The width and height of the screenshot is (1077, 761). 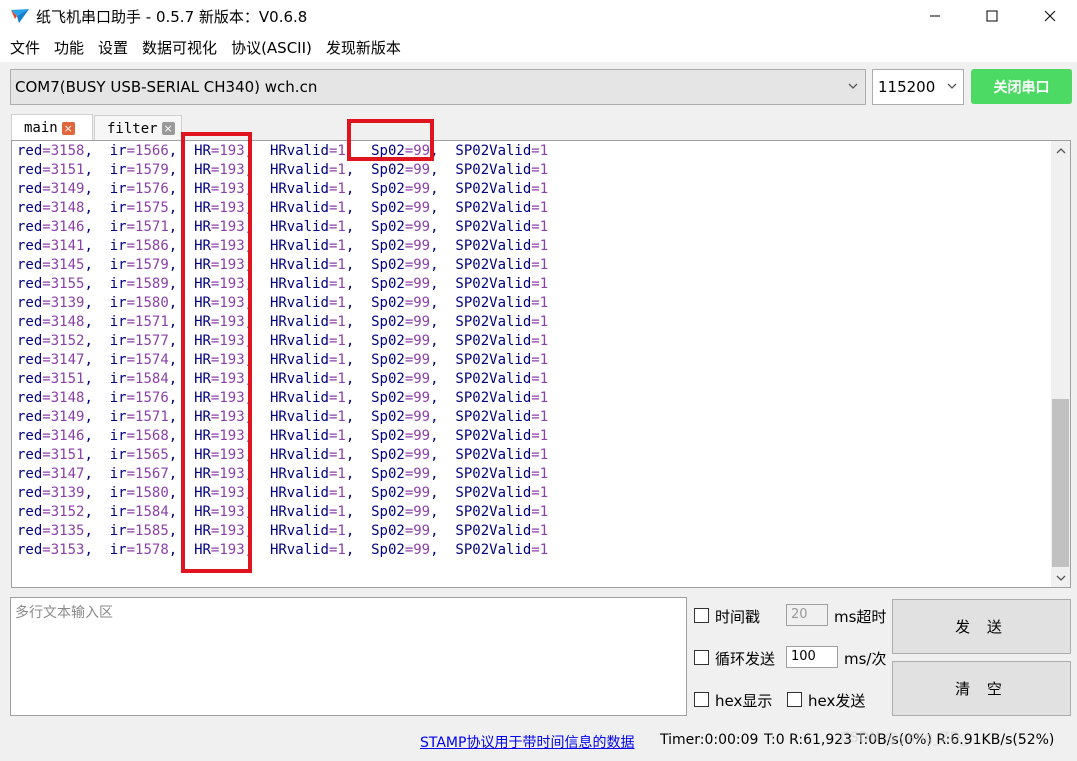 What do you see at coordinates (981, 626) in the screenshot?
I see `send-button: 发 送` at bounding box center [981, 626].